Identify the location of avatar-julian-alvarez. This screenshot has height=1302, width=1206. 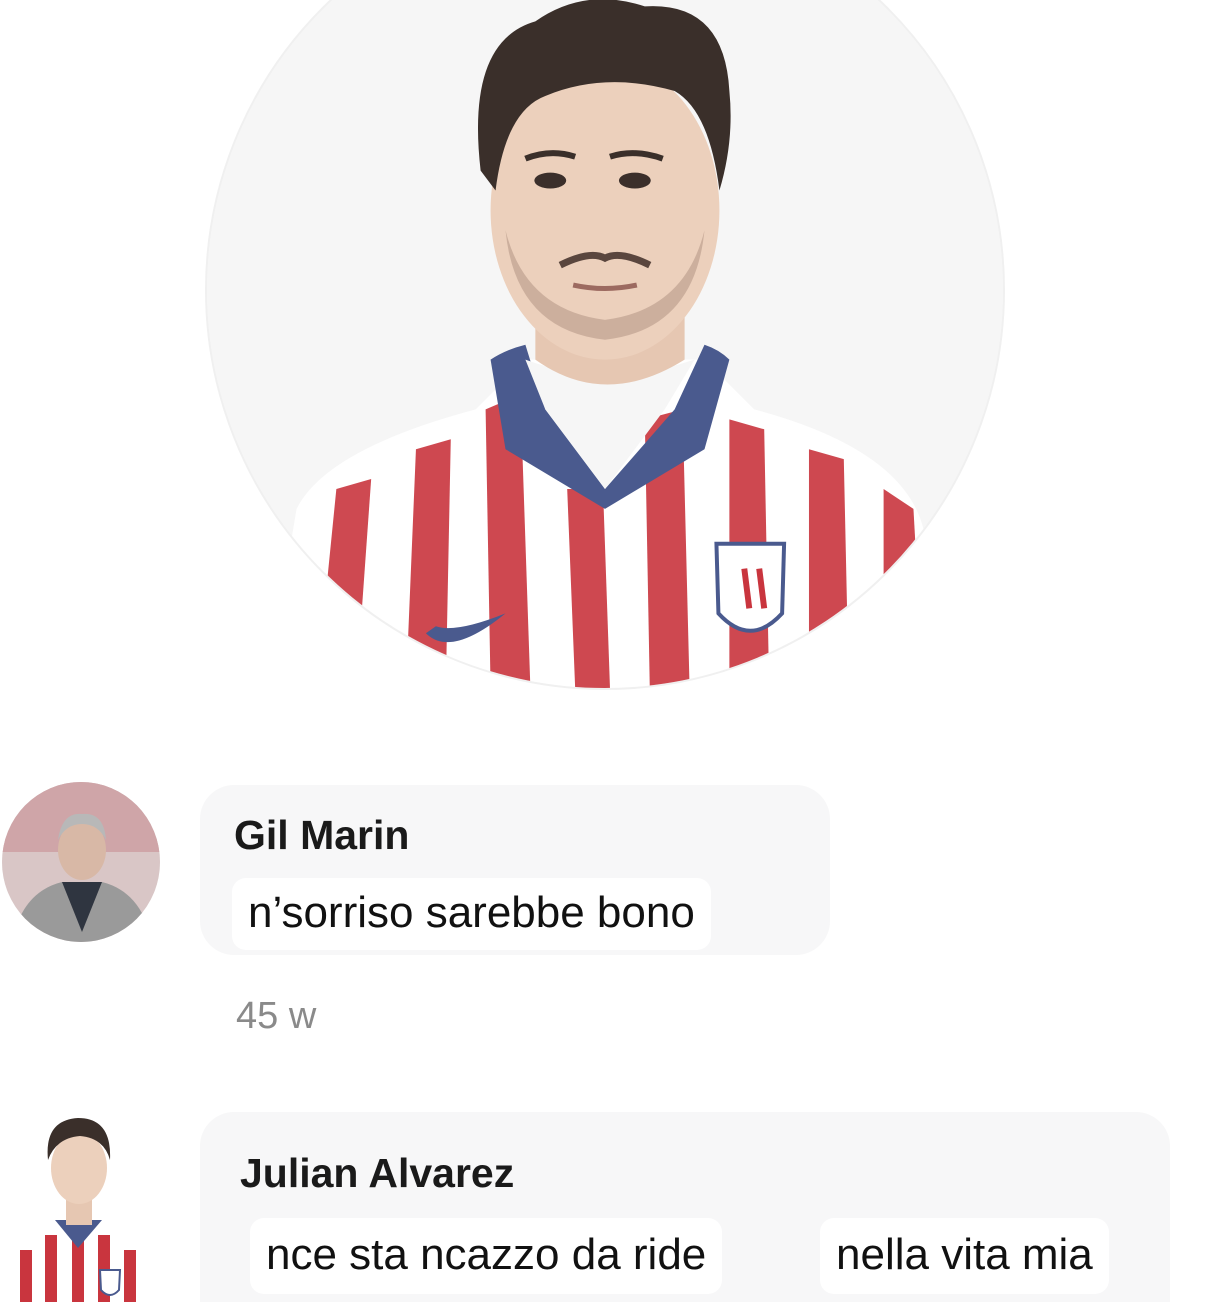
(80, 1196).